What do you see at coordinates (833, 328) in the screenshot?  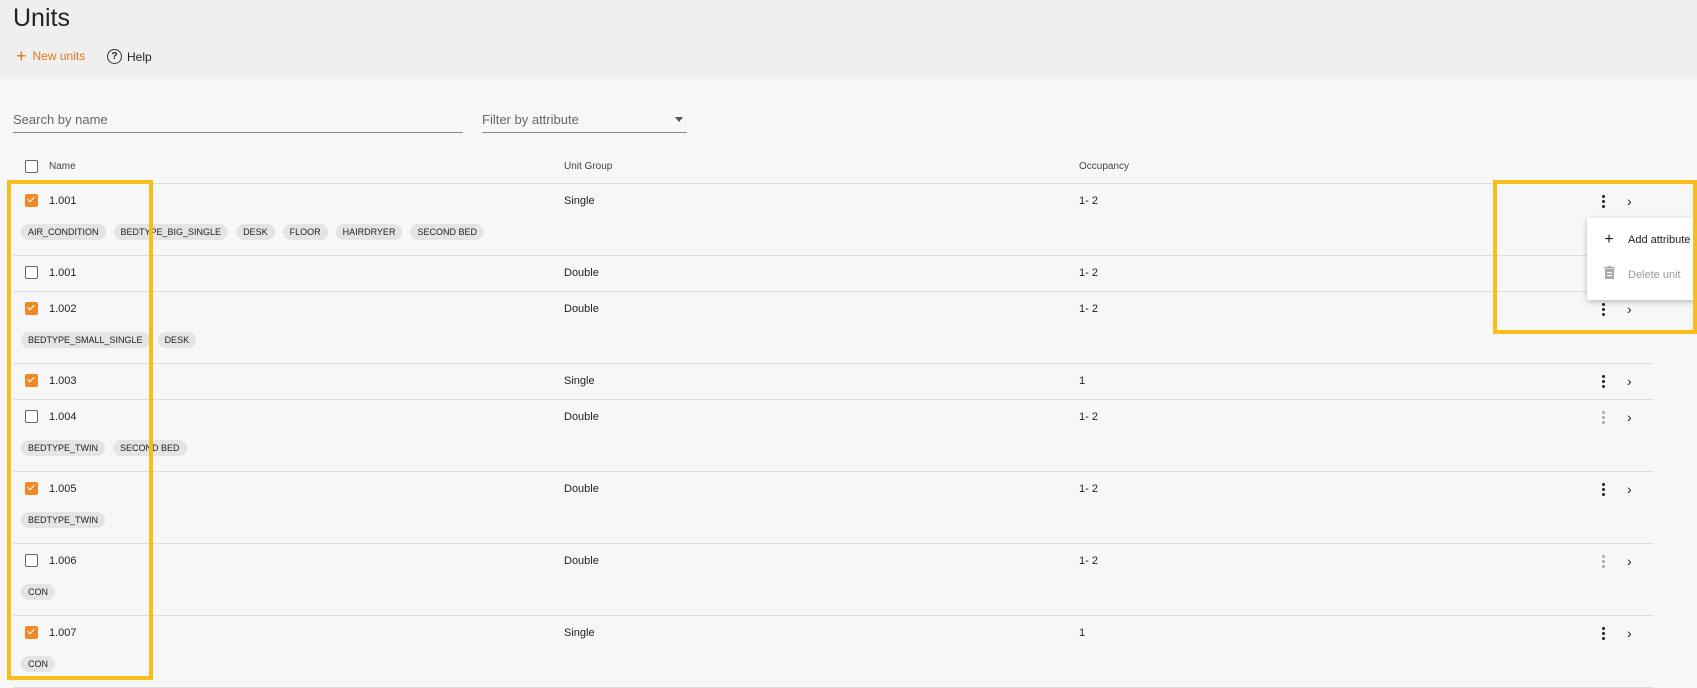 I see `table-row: 1.002 Double 1- 2 › BEDTYPE_SMALL_SINGLE DESK` at bounding box center [833, 328].